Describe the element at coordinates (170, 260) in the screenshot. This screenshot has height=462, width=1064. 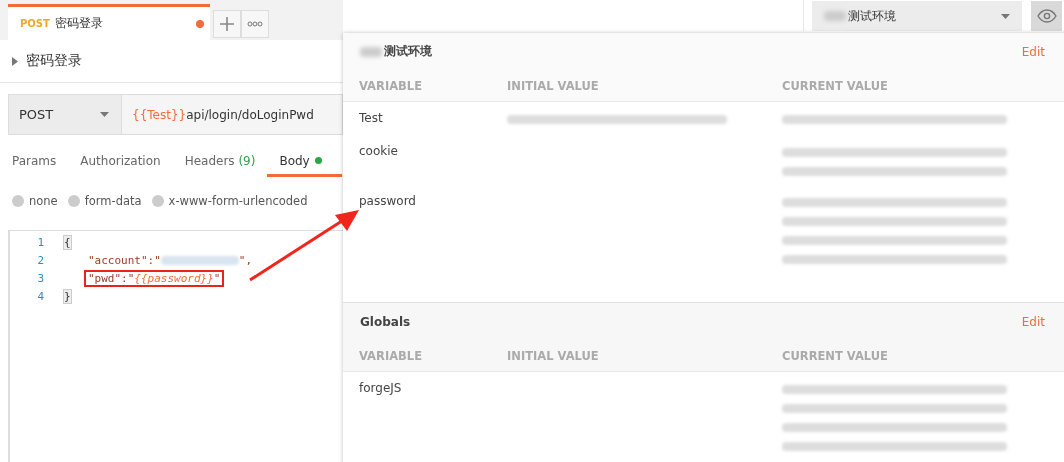
I see `code-line: "account":" ",` at that location.